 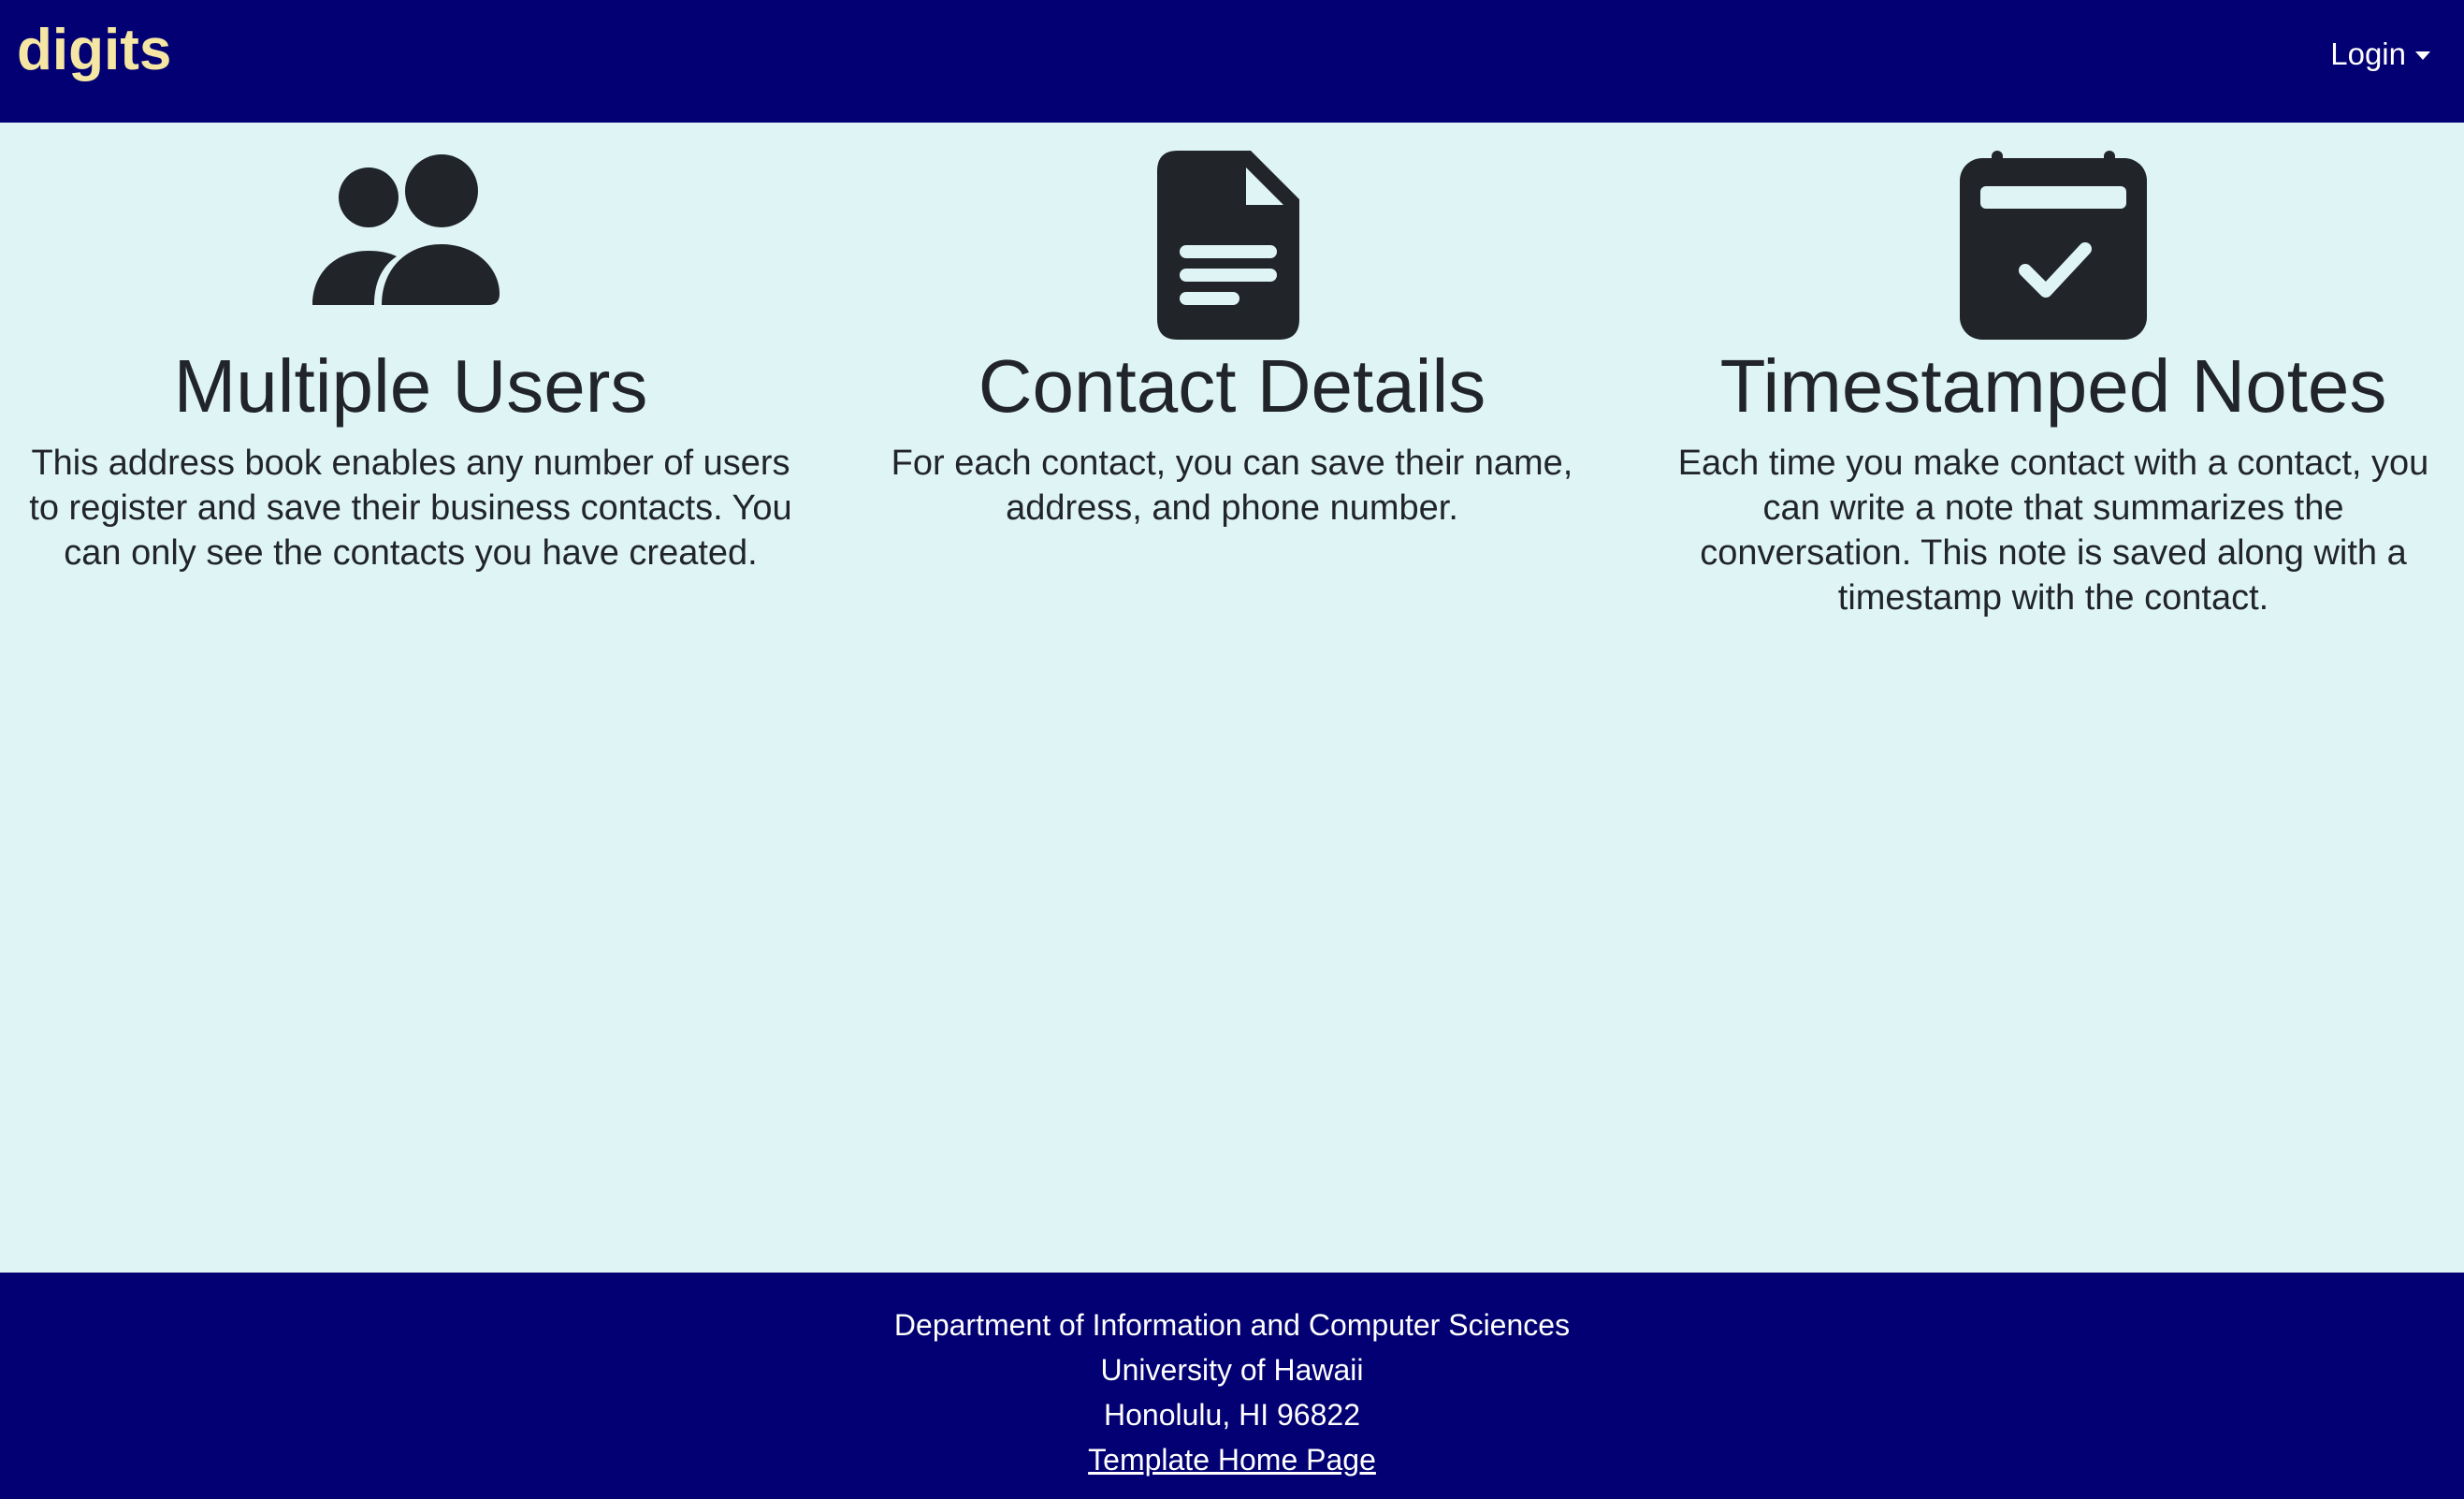 I want to click on footer-university: University of Hawaii, so click(x=1232, y=1370).